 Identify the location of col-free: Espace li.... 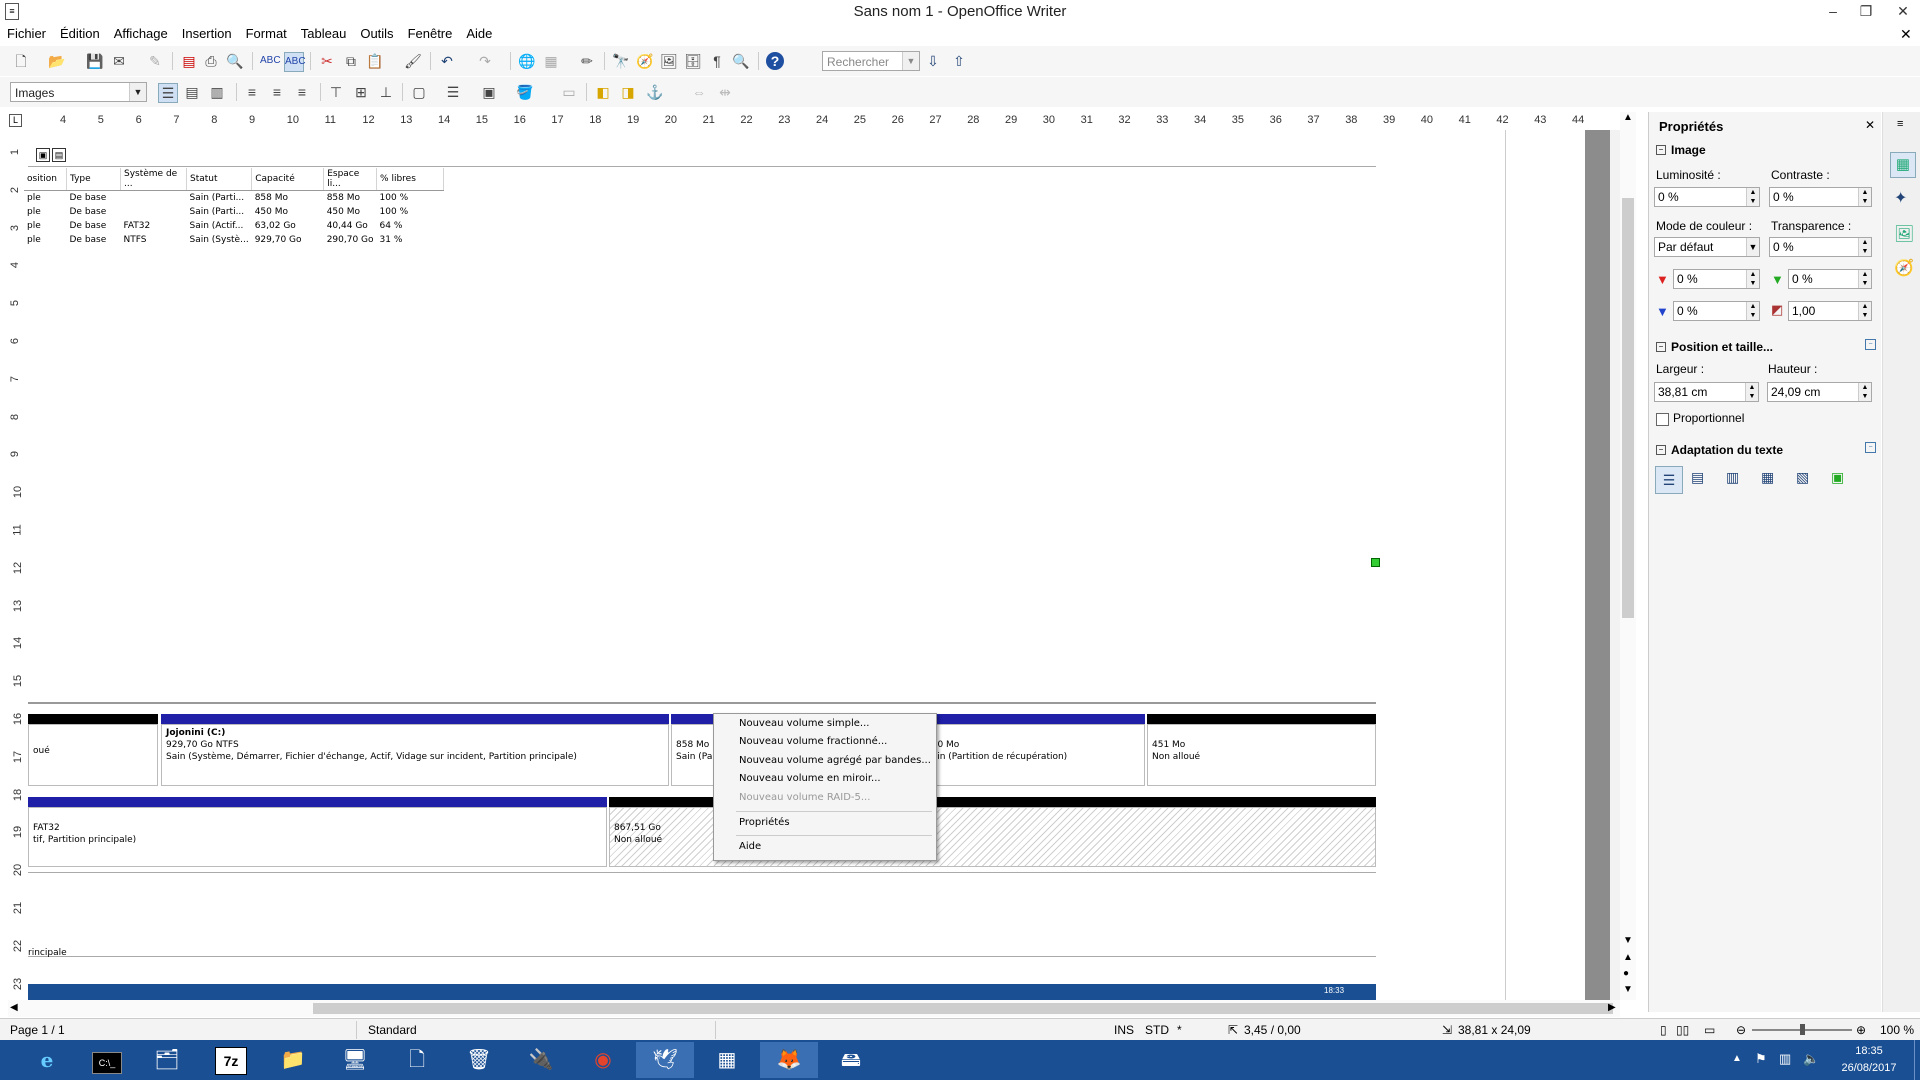
(350, 179).